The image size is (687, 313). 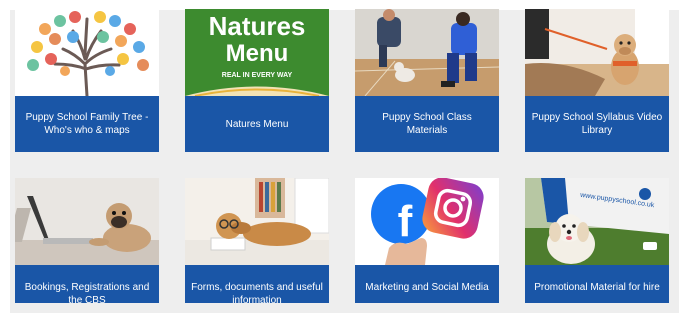 I want to click on dog-glasses-photo, so click(x=257, y=221).